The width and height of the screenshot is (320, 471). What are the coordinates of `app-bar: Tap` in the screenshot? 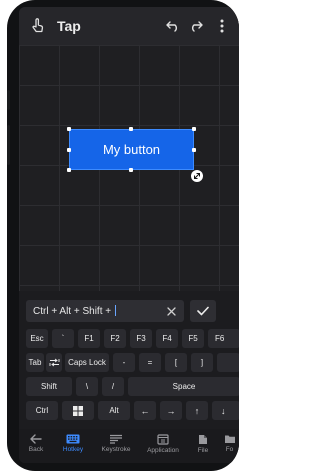 It's located at (129, 26).